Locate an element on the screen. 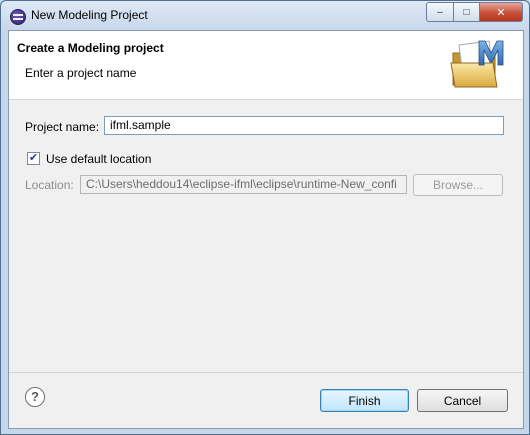 Image resolution: width=530 pixels, height=435 pixels. maximize-button: □ is located at coordinates (467, 12).